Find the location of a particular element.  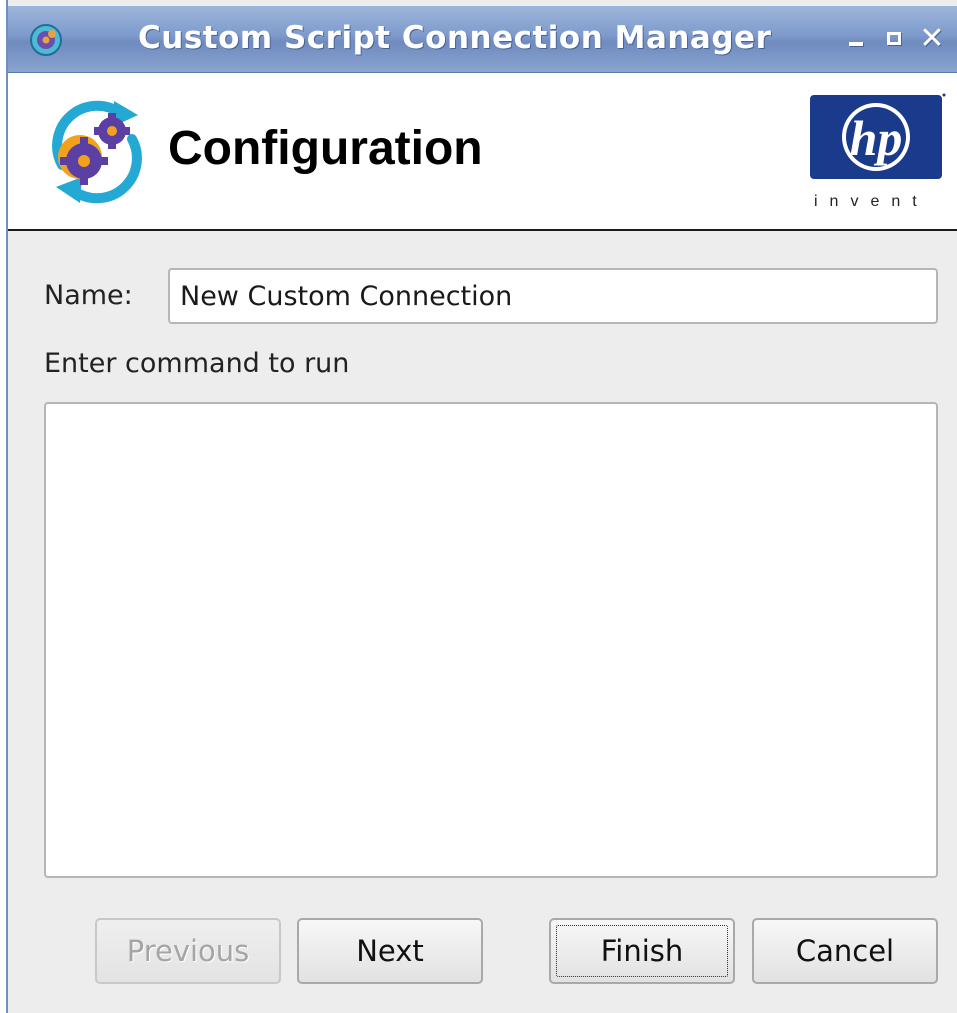

gears-refresh-icon is located at coordinates (97, 152).